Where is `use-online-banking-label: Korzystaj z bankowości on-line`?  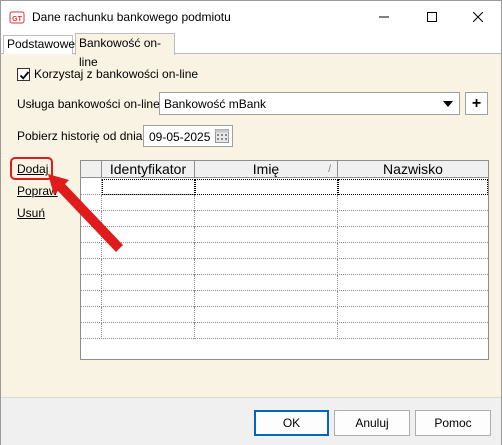
use-online-banking-label: Korzystaj z bankowości on-line is located at coordinates (116, 74).